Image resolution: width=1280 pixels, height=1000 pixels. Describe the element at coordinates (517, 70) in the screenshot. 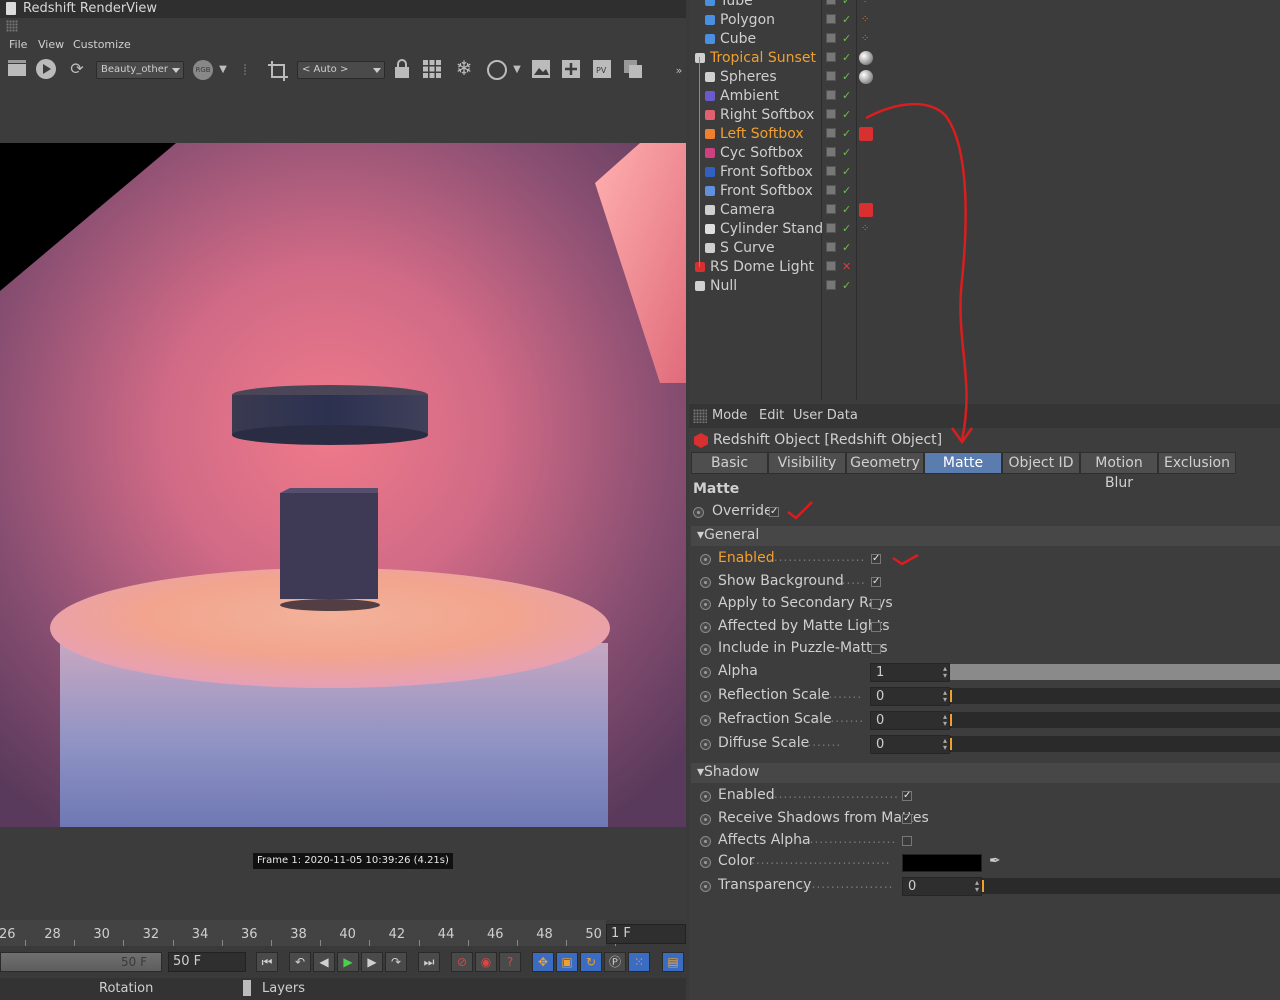

I see `circle-dropdown-arrow-icon: ▼` at that location.